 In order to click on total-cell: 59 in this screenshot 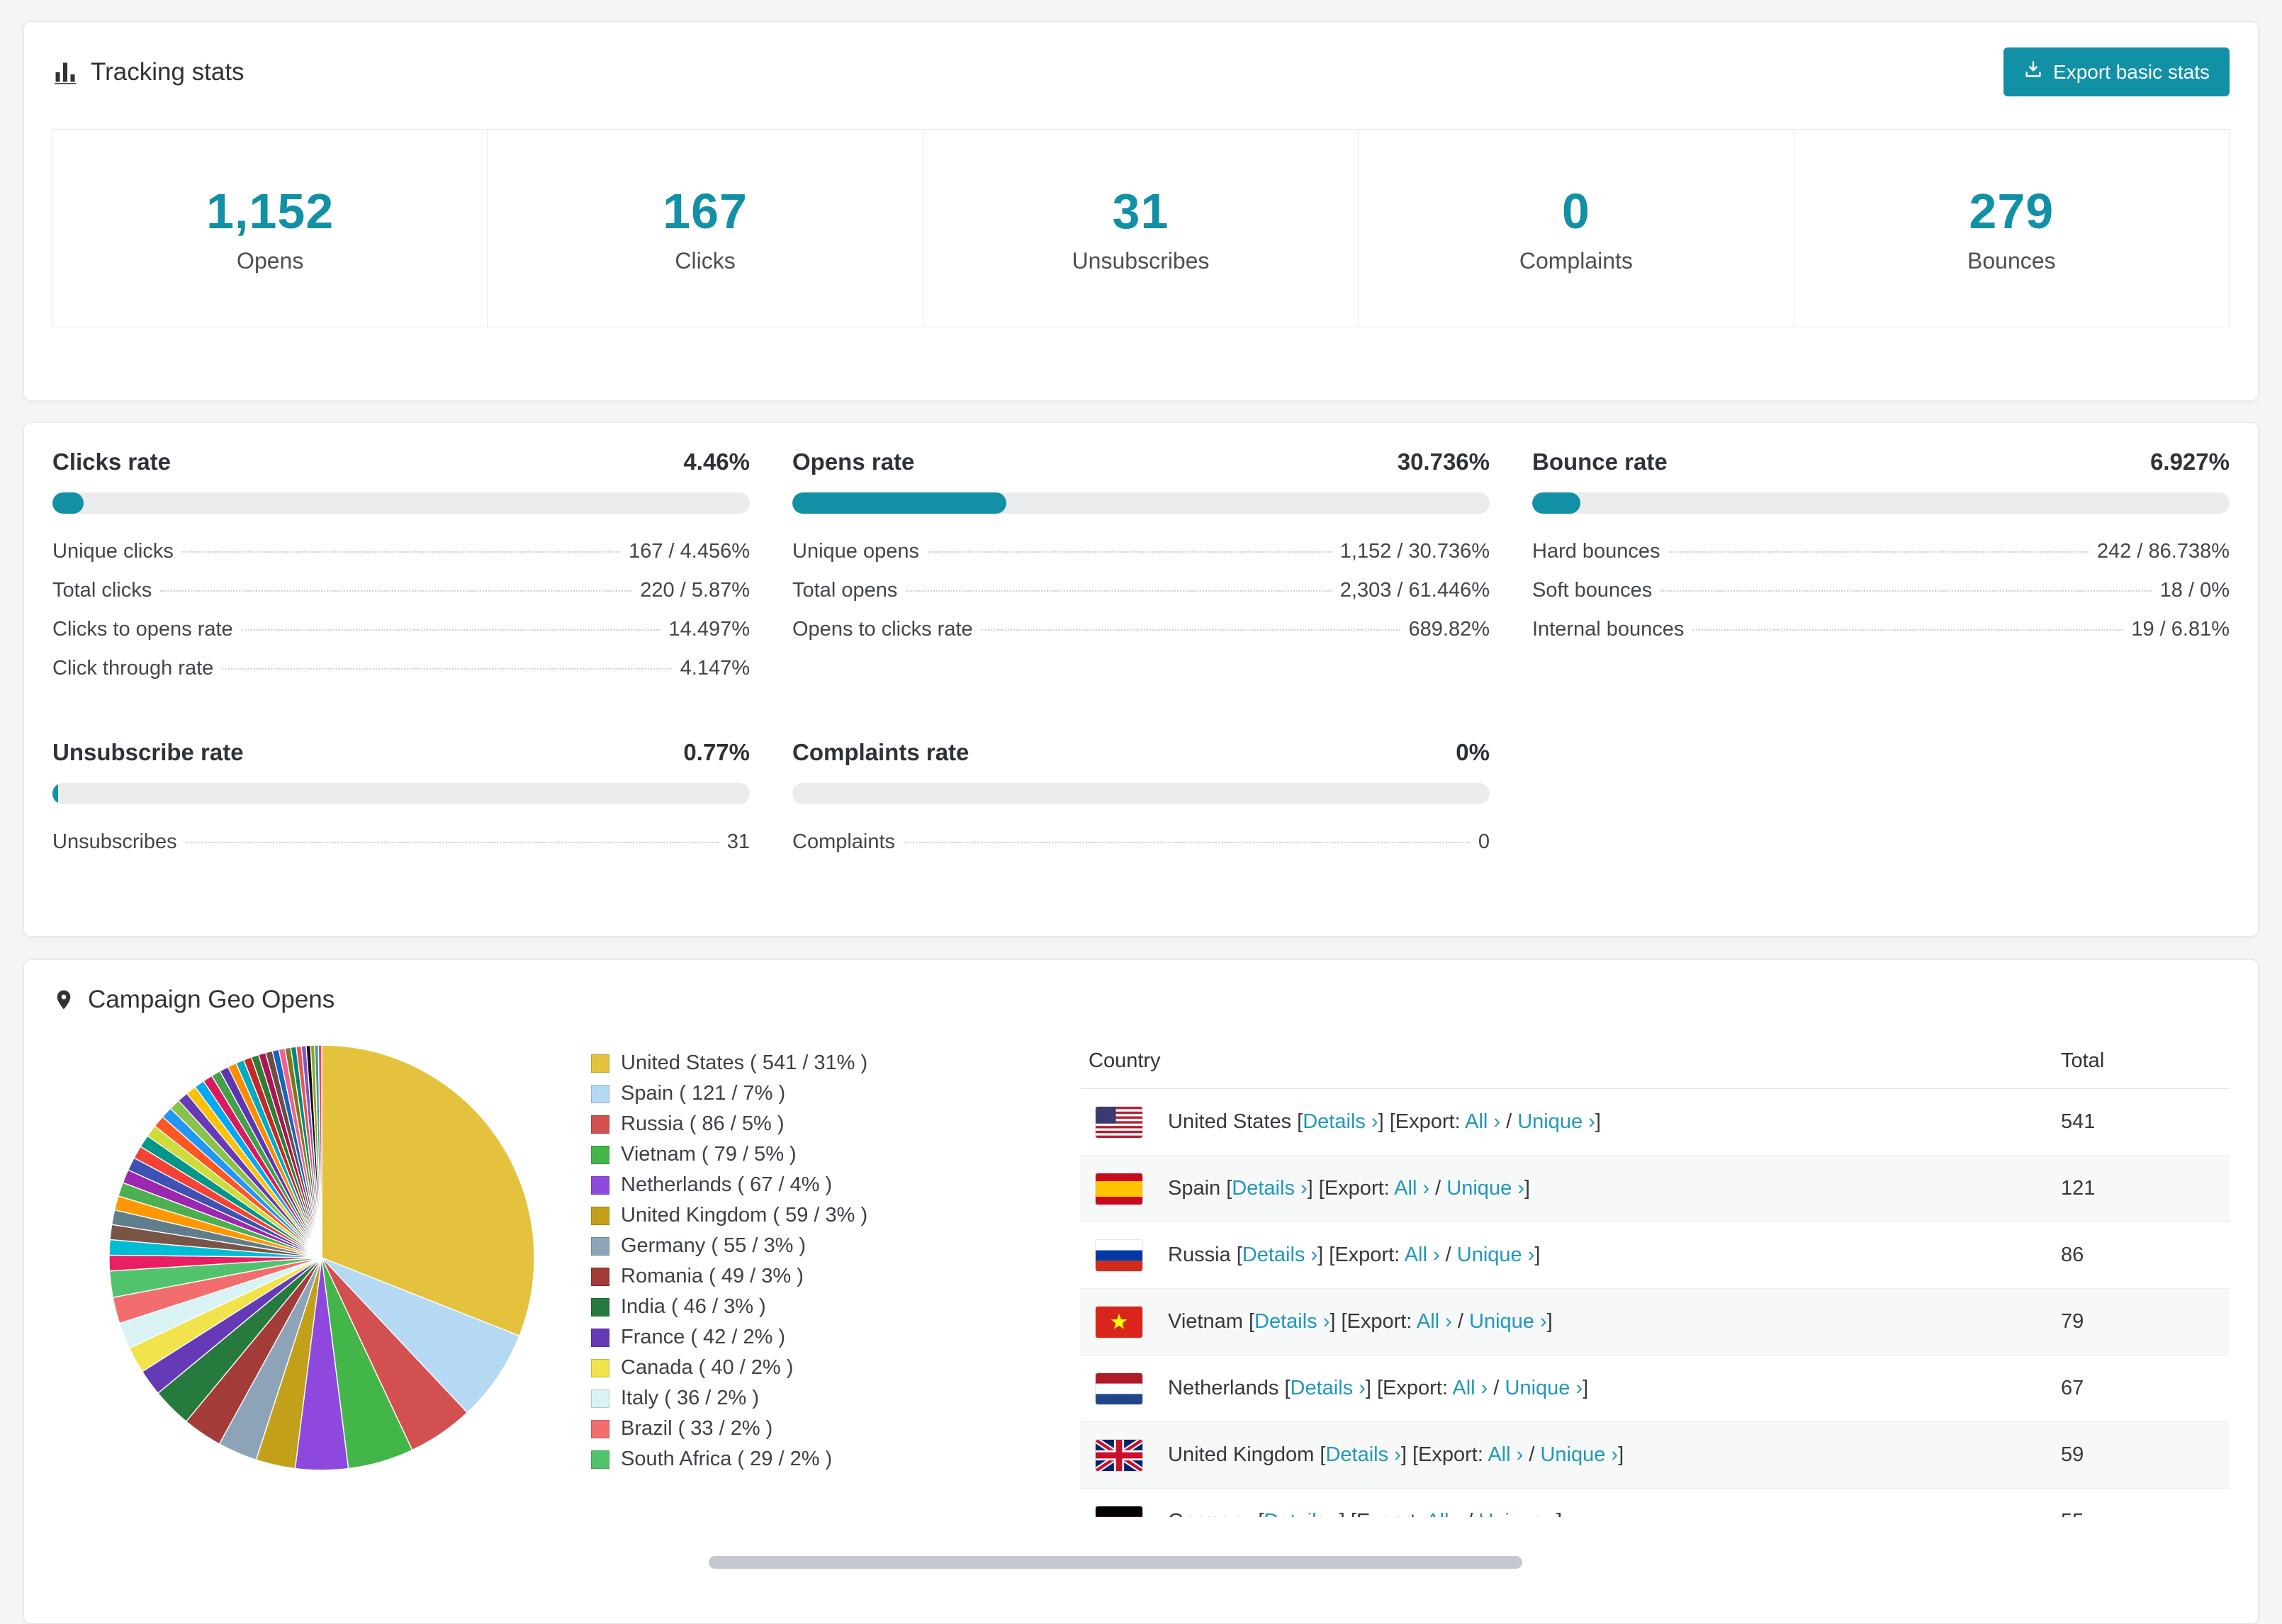, I will do `click(2141, 1455)`.